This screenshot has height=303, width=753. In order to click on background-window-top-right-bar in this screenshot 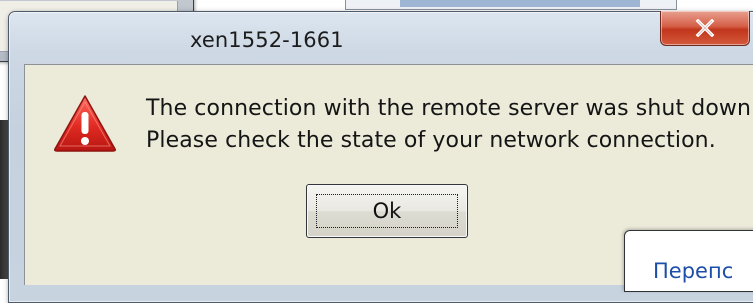, I will do `click(520, 3)`.